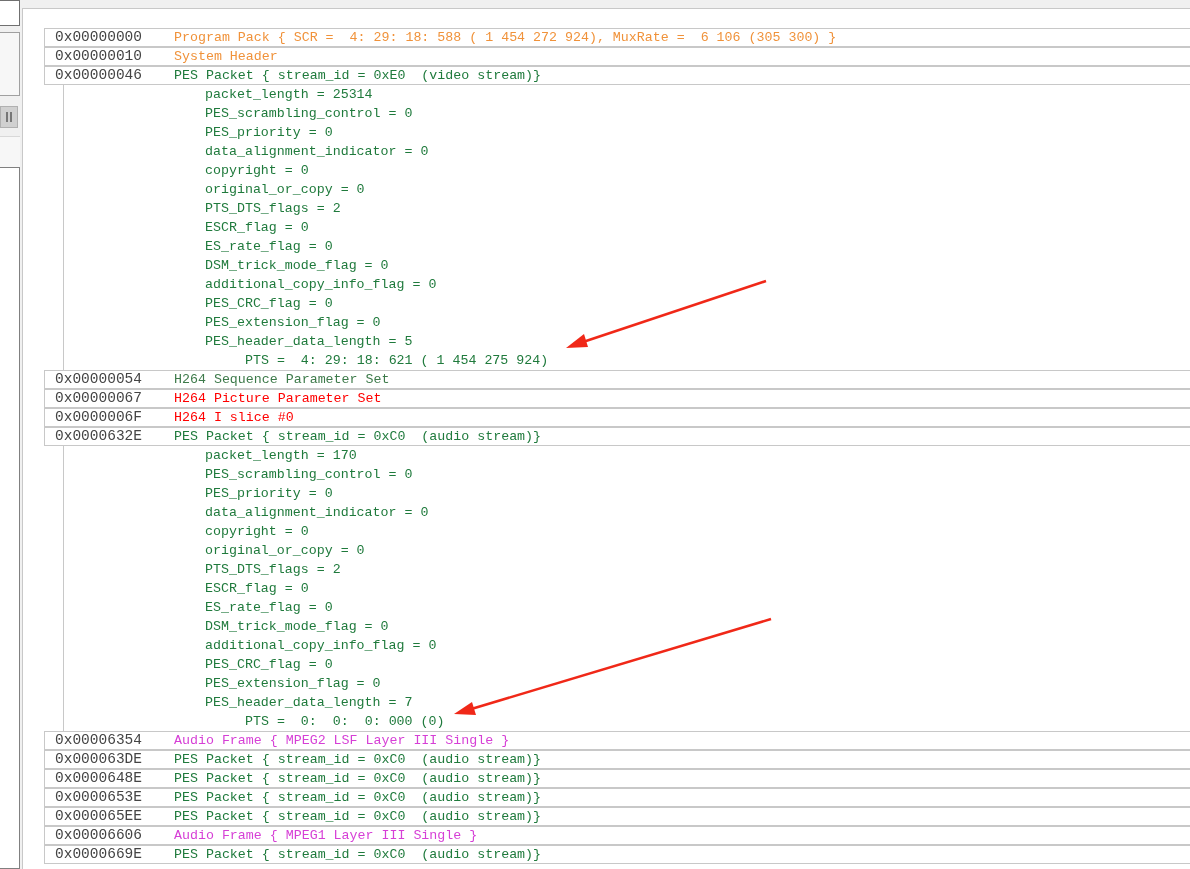 Image resolution: width=1190 pixels, height=869 pixels. I want to click on pause-button, so click(9, 117).